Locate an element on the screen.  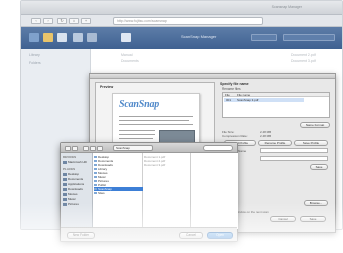
movies-icon is located at coordinates (65, 194).